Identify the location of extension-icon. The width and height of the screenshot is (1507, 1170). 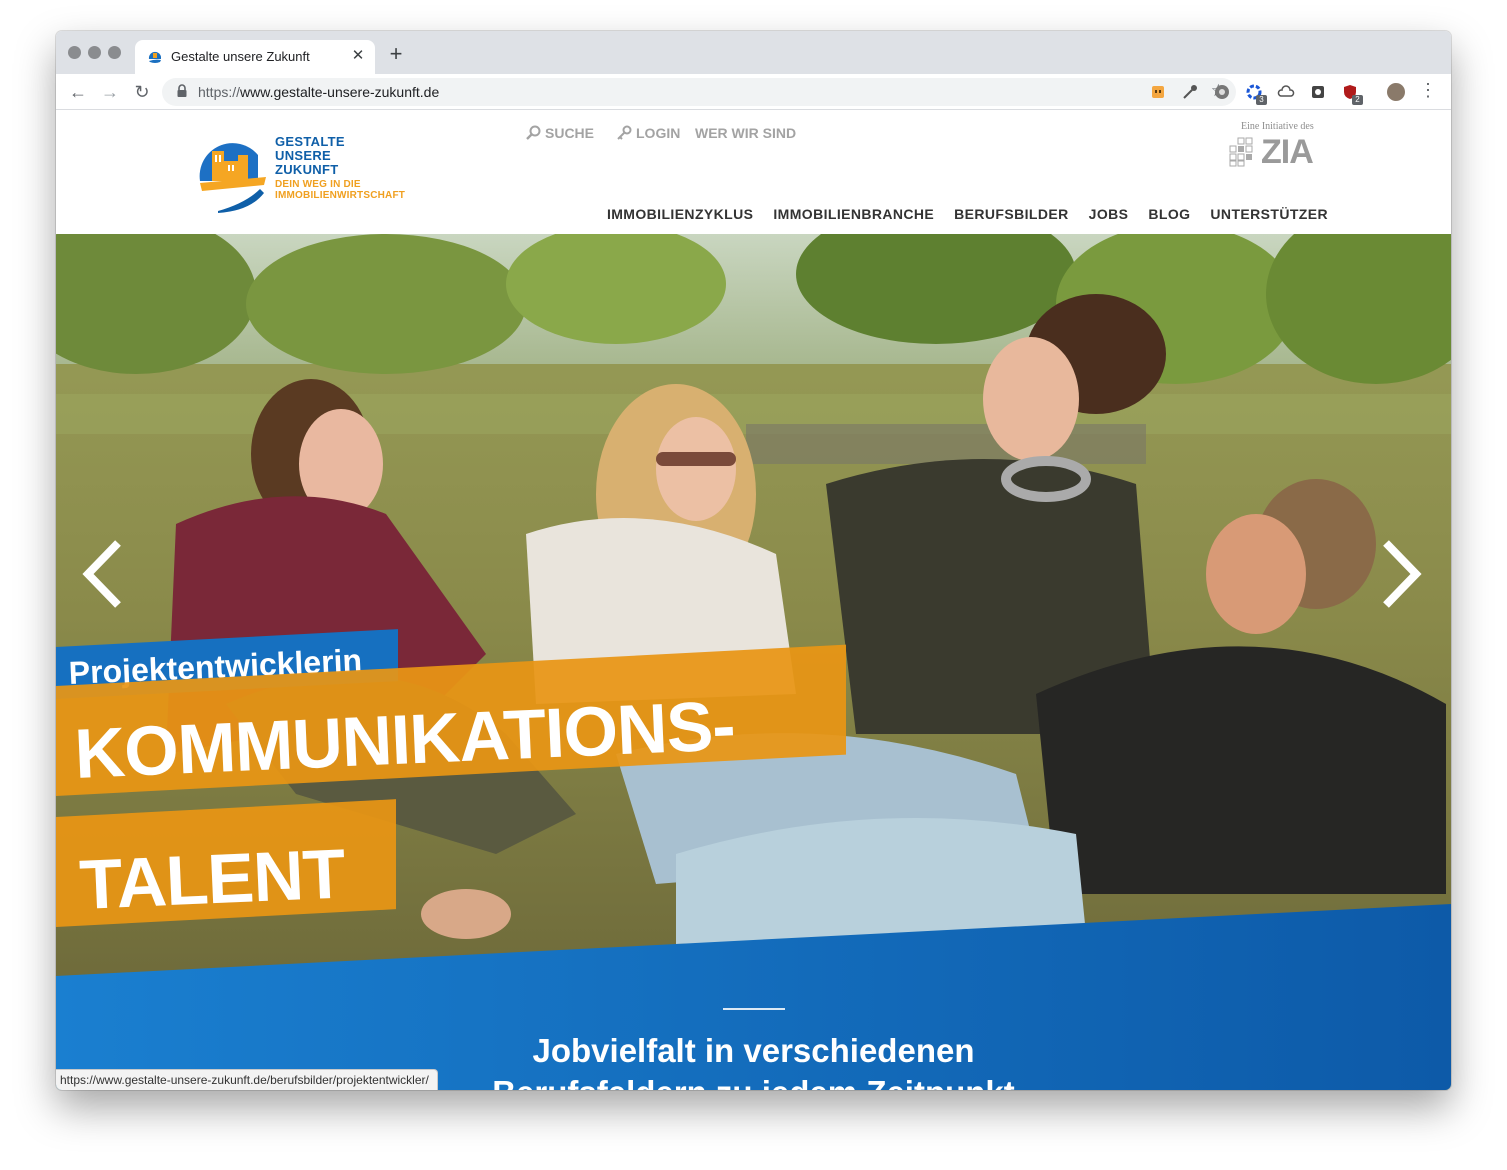
(1158, 92).